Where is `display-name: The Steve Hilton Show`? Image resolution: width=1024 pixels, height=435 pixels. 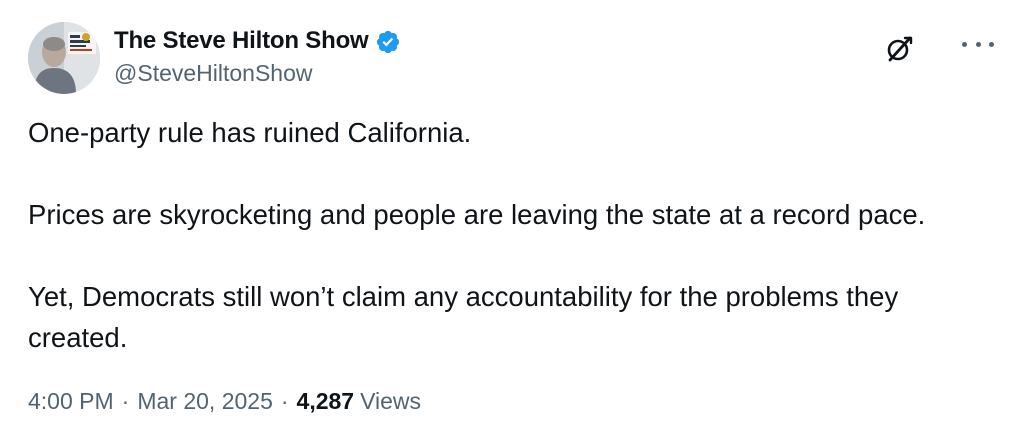 display-name: The Steve Hilton Show is located at coordinates (241, 41).